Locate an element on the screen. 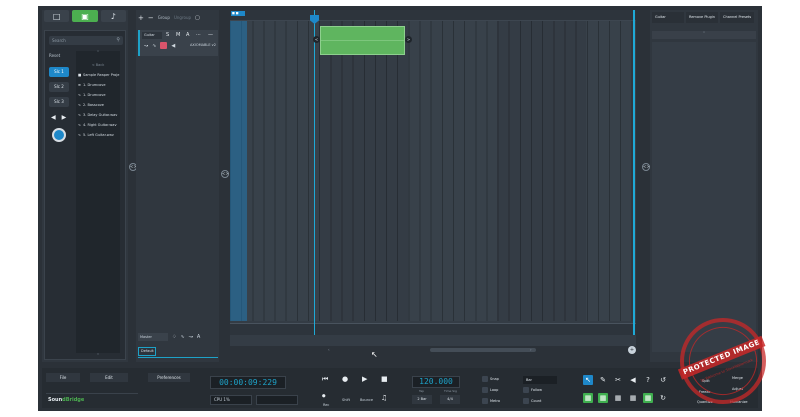 This screenshot has width=800, height=417. solo-button: S is located at coordinates (167, 35).